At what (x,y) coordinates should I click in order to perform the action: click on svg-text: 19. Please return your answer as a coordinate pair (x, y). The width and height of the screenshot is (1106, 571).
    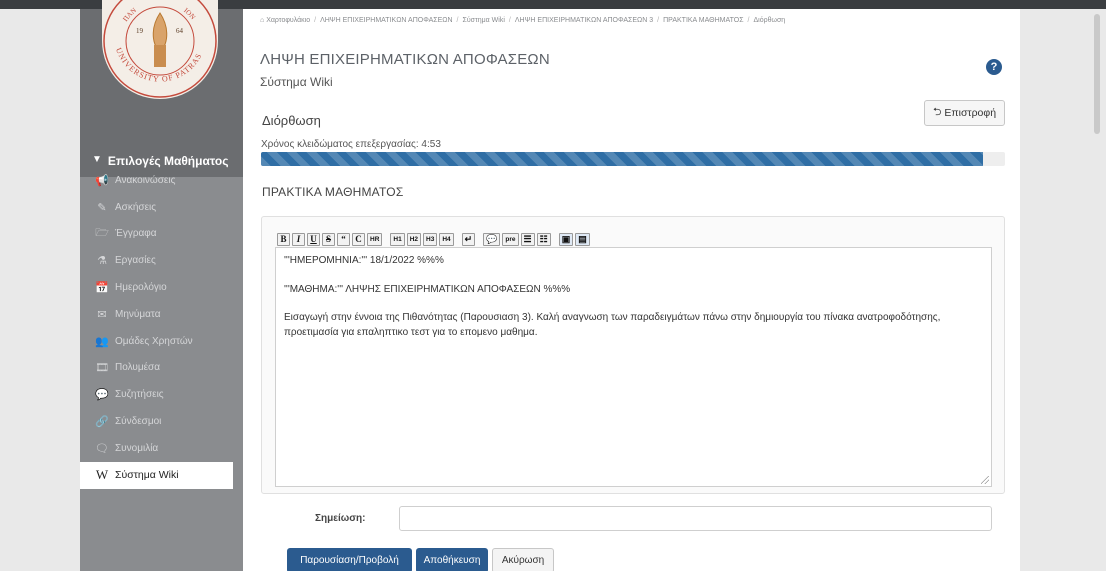
    Looking at the image, I should click on (140, 31).